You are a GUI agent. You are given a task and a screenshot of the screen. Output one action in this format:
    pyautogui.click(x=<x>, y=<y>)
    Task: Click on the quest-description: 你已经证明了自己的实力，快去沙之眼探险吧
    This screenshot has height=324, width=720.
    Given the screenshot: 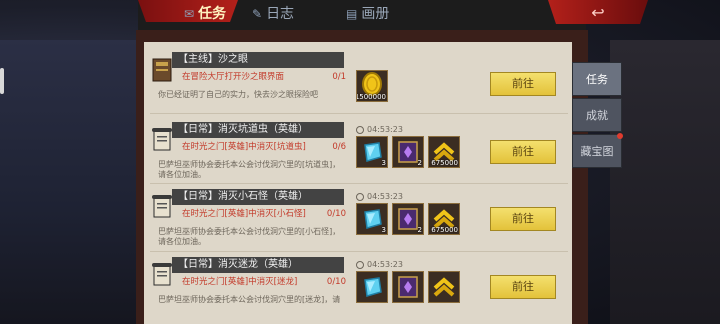 What is the action you would take?
    pyautogui.click(x=238, y=94)
    